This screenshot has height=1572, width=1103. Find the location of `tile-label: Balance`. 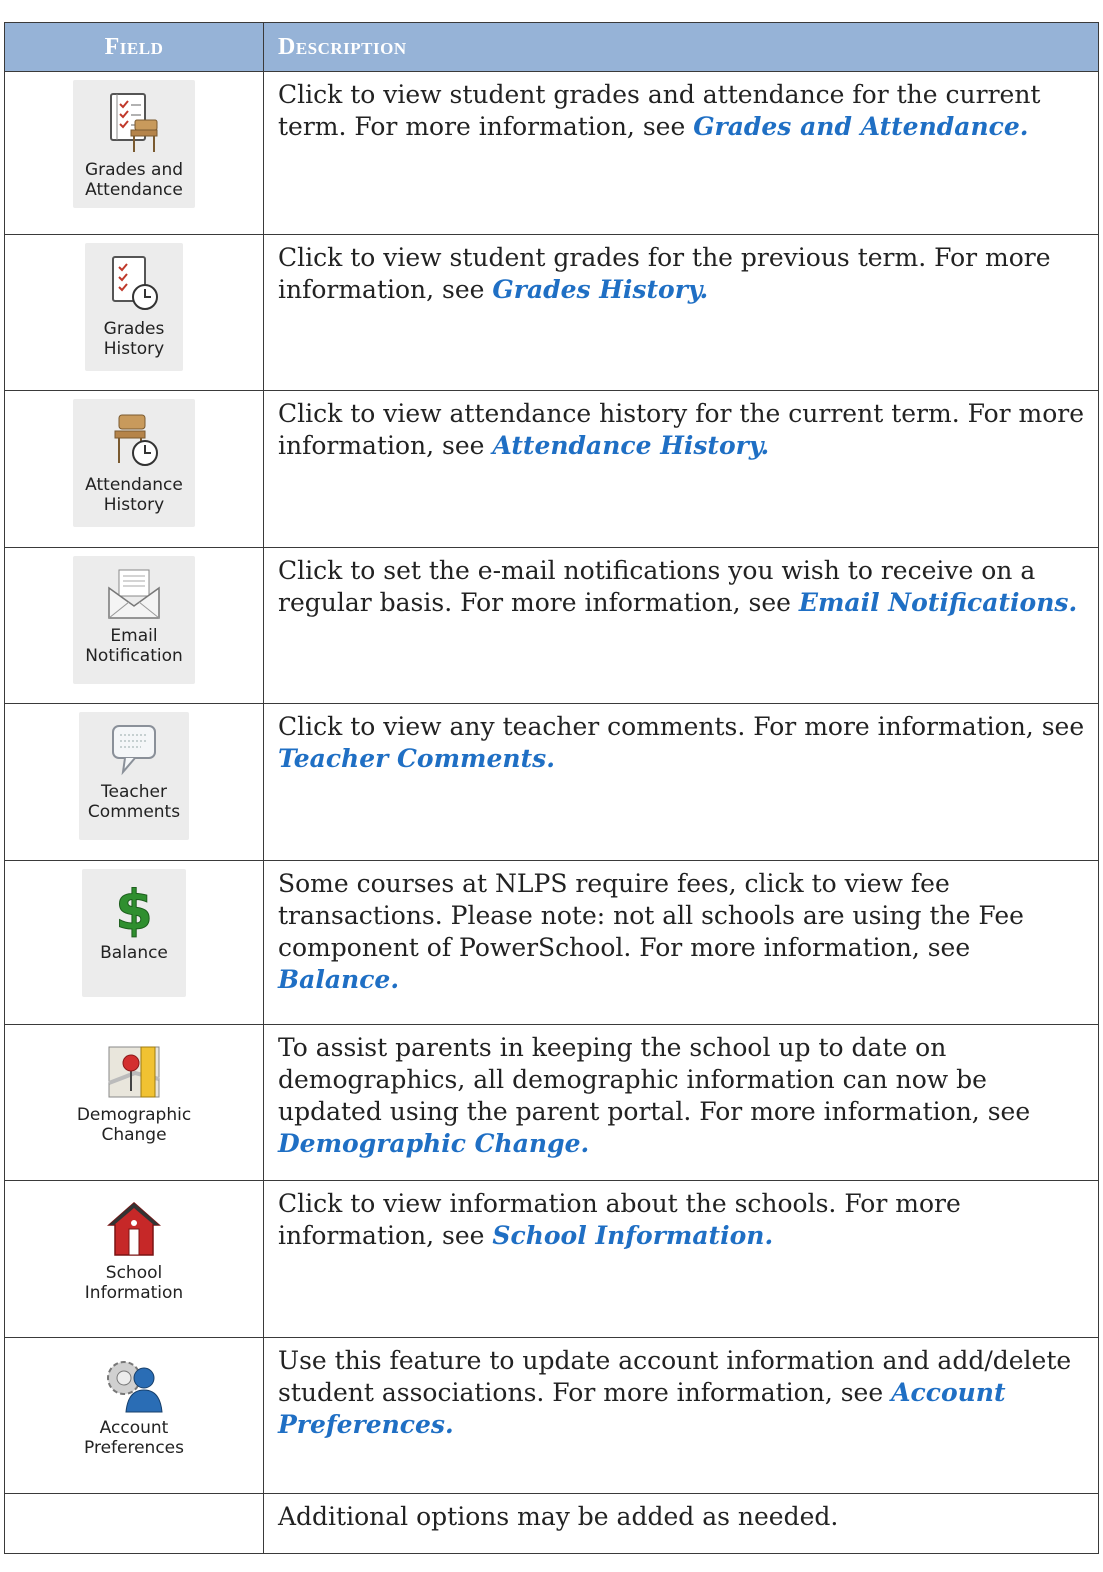

tile-label: Balance is located at coordinates (134, 953).